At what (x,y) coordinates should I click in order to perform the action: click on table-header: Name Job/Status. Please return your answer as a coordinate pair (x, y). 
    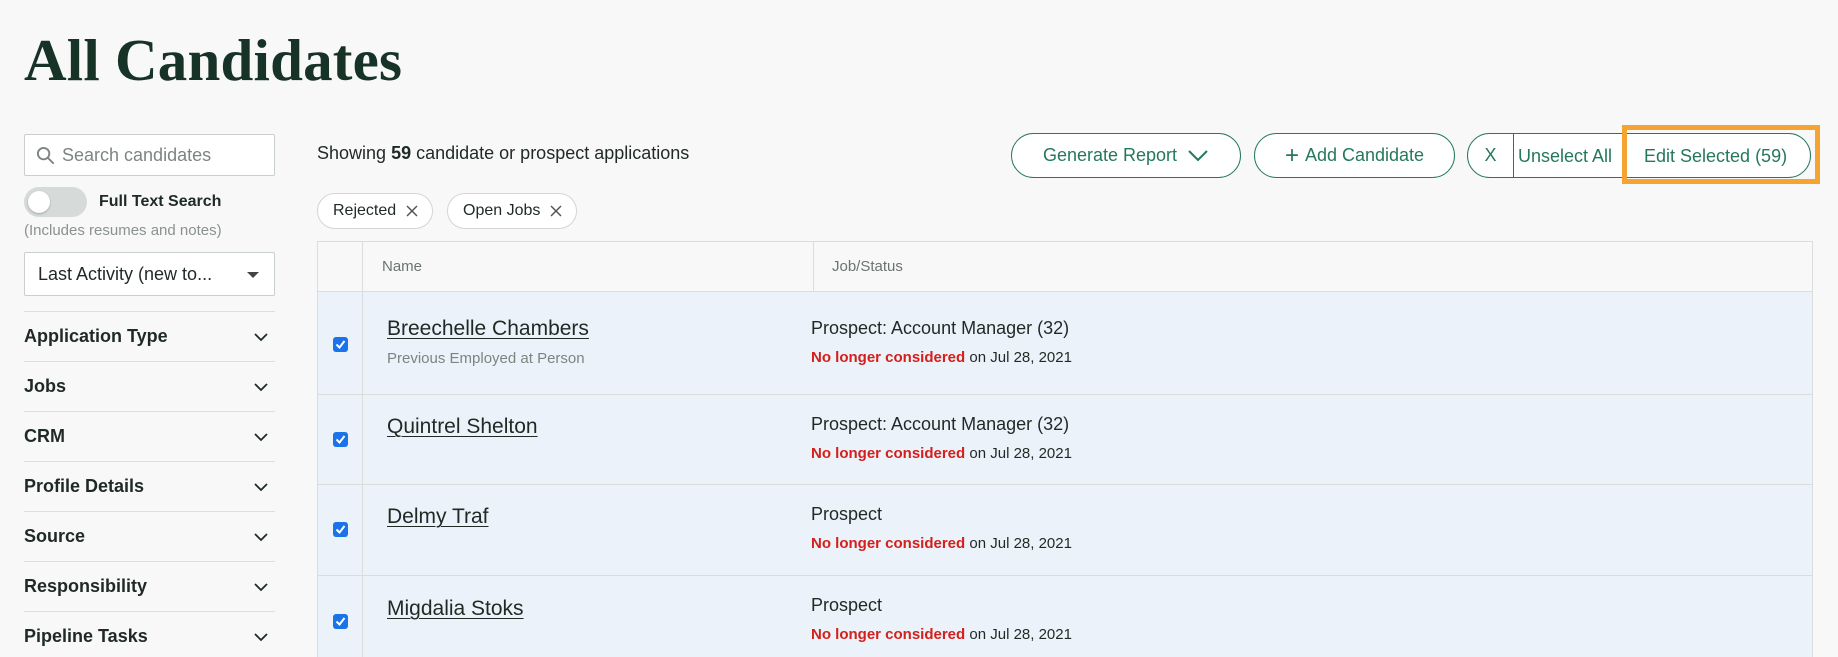
    Looking at the image, I should click on (1065, 267).